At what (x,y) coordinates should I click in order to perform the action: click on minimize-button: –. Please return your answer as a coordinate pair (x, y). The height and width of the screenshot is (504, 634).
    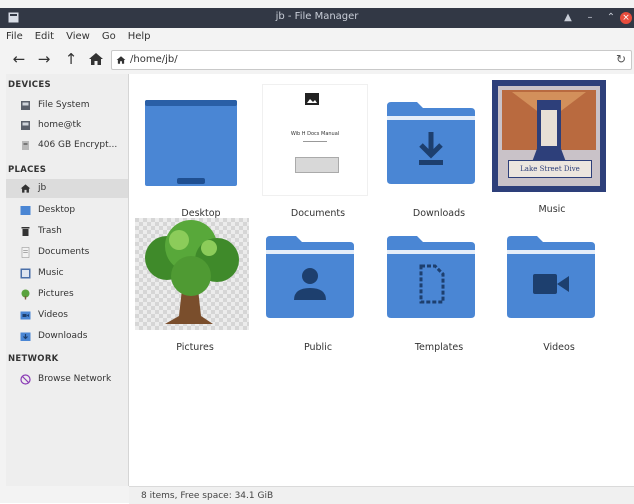
    Looking at the image, I should click on (590, 18).